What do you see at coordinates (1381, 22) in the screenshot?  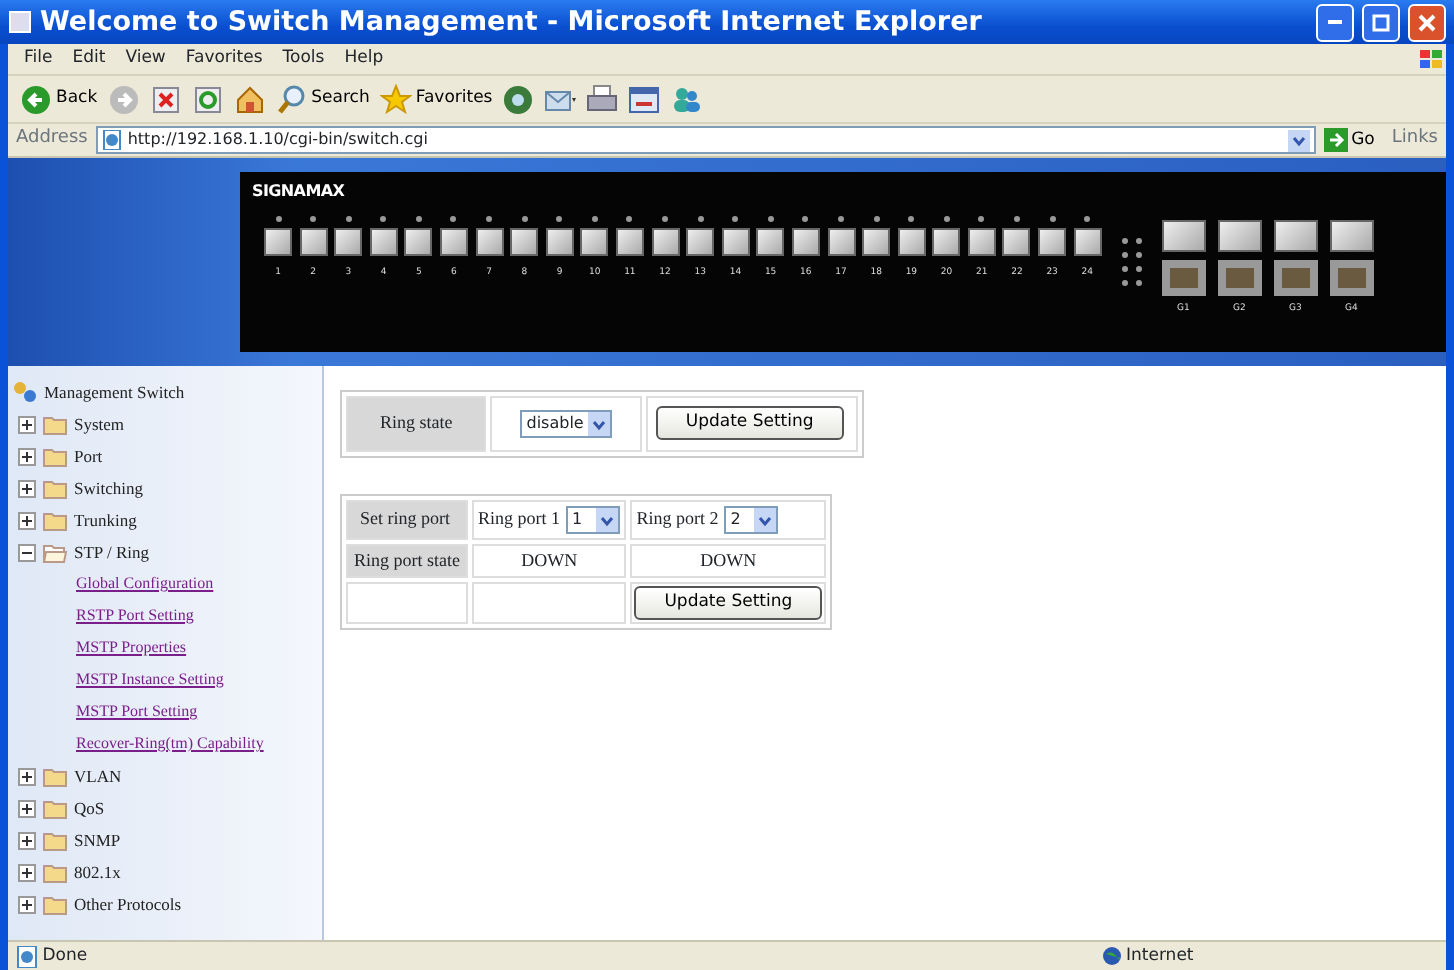 I see `maximize-button` at bounding box center [1381, 22].